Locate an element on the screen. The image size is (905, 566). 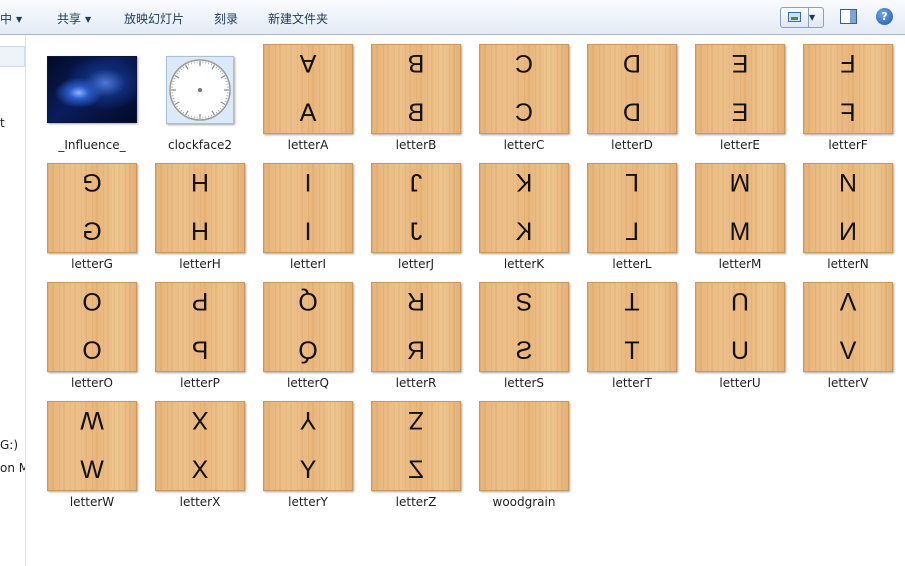
file-name-label: letterD is located at coordinates (632, 145).